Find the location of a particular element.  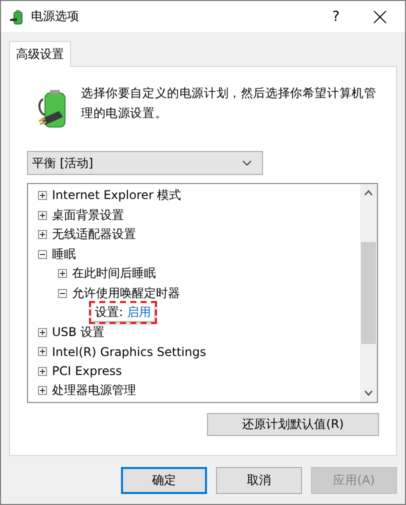

tree-item: 桌面背景设置 is located at coordinates (88, 215).